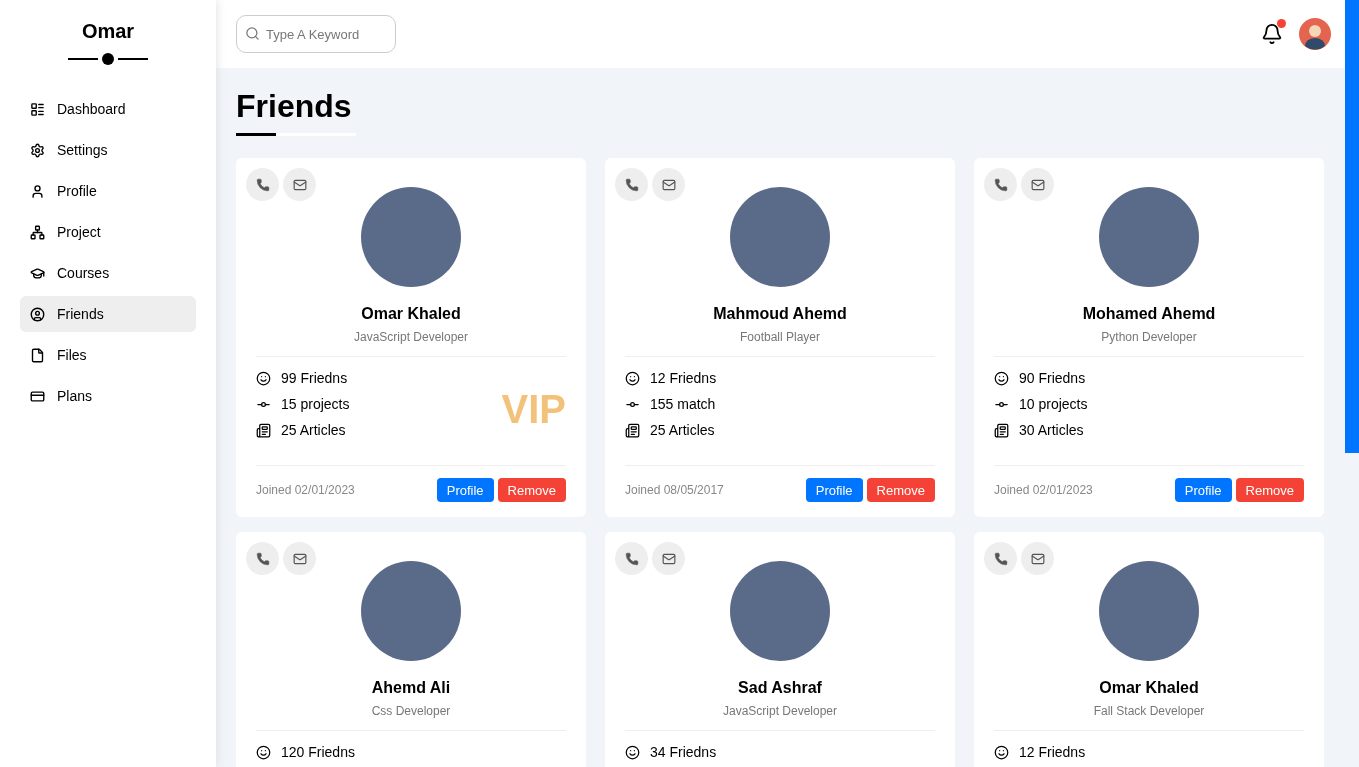  Describe the element at coordinates (315, 404) in the screenshot. I see `friend-stat: 15 projects` at that location.